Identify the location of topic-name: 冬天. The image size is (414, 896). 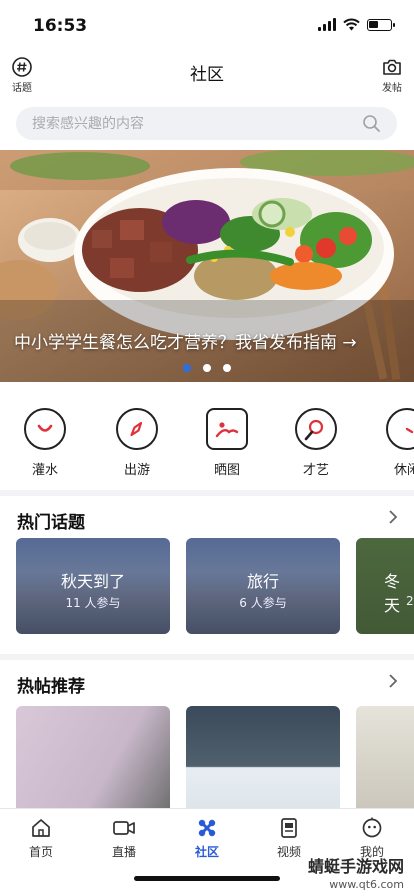
(392, 593).